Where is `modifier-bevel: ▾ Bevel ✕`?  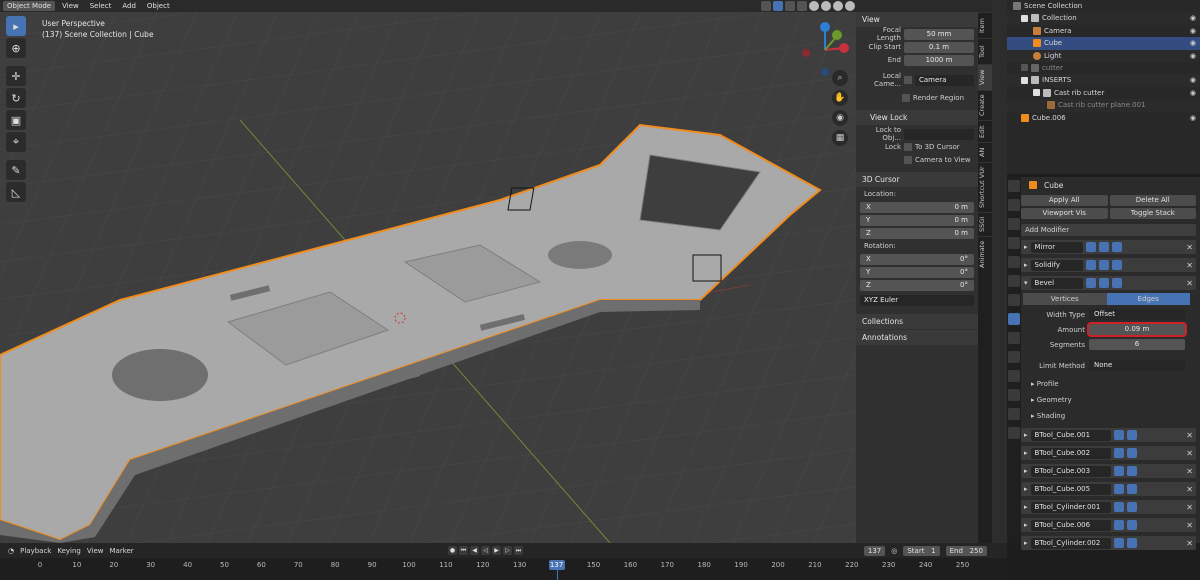
modifier-bevel: ▾ Bevel ✕ is located at coordinates (1108, 283).